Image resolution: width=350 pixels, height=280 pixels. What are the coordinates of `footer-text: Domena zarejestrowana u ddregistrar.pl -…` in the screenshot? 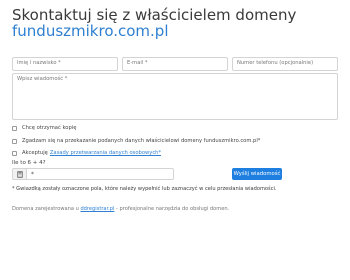 It's located at (120, 209).